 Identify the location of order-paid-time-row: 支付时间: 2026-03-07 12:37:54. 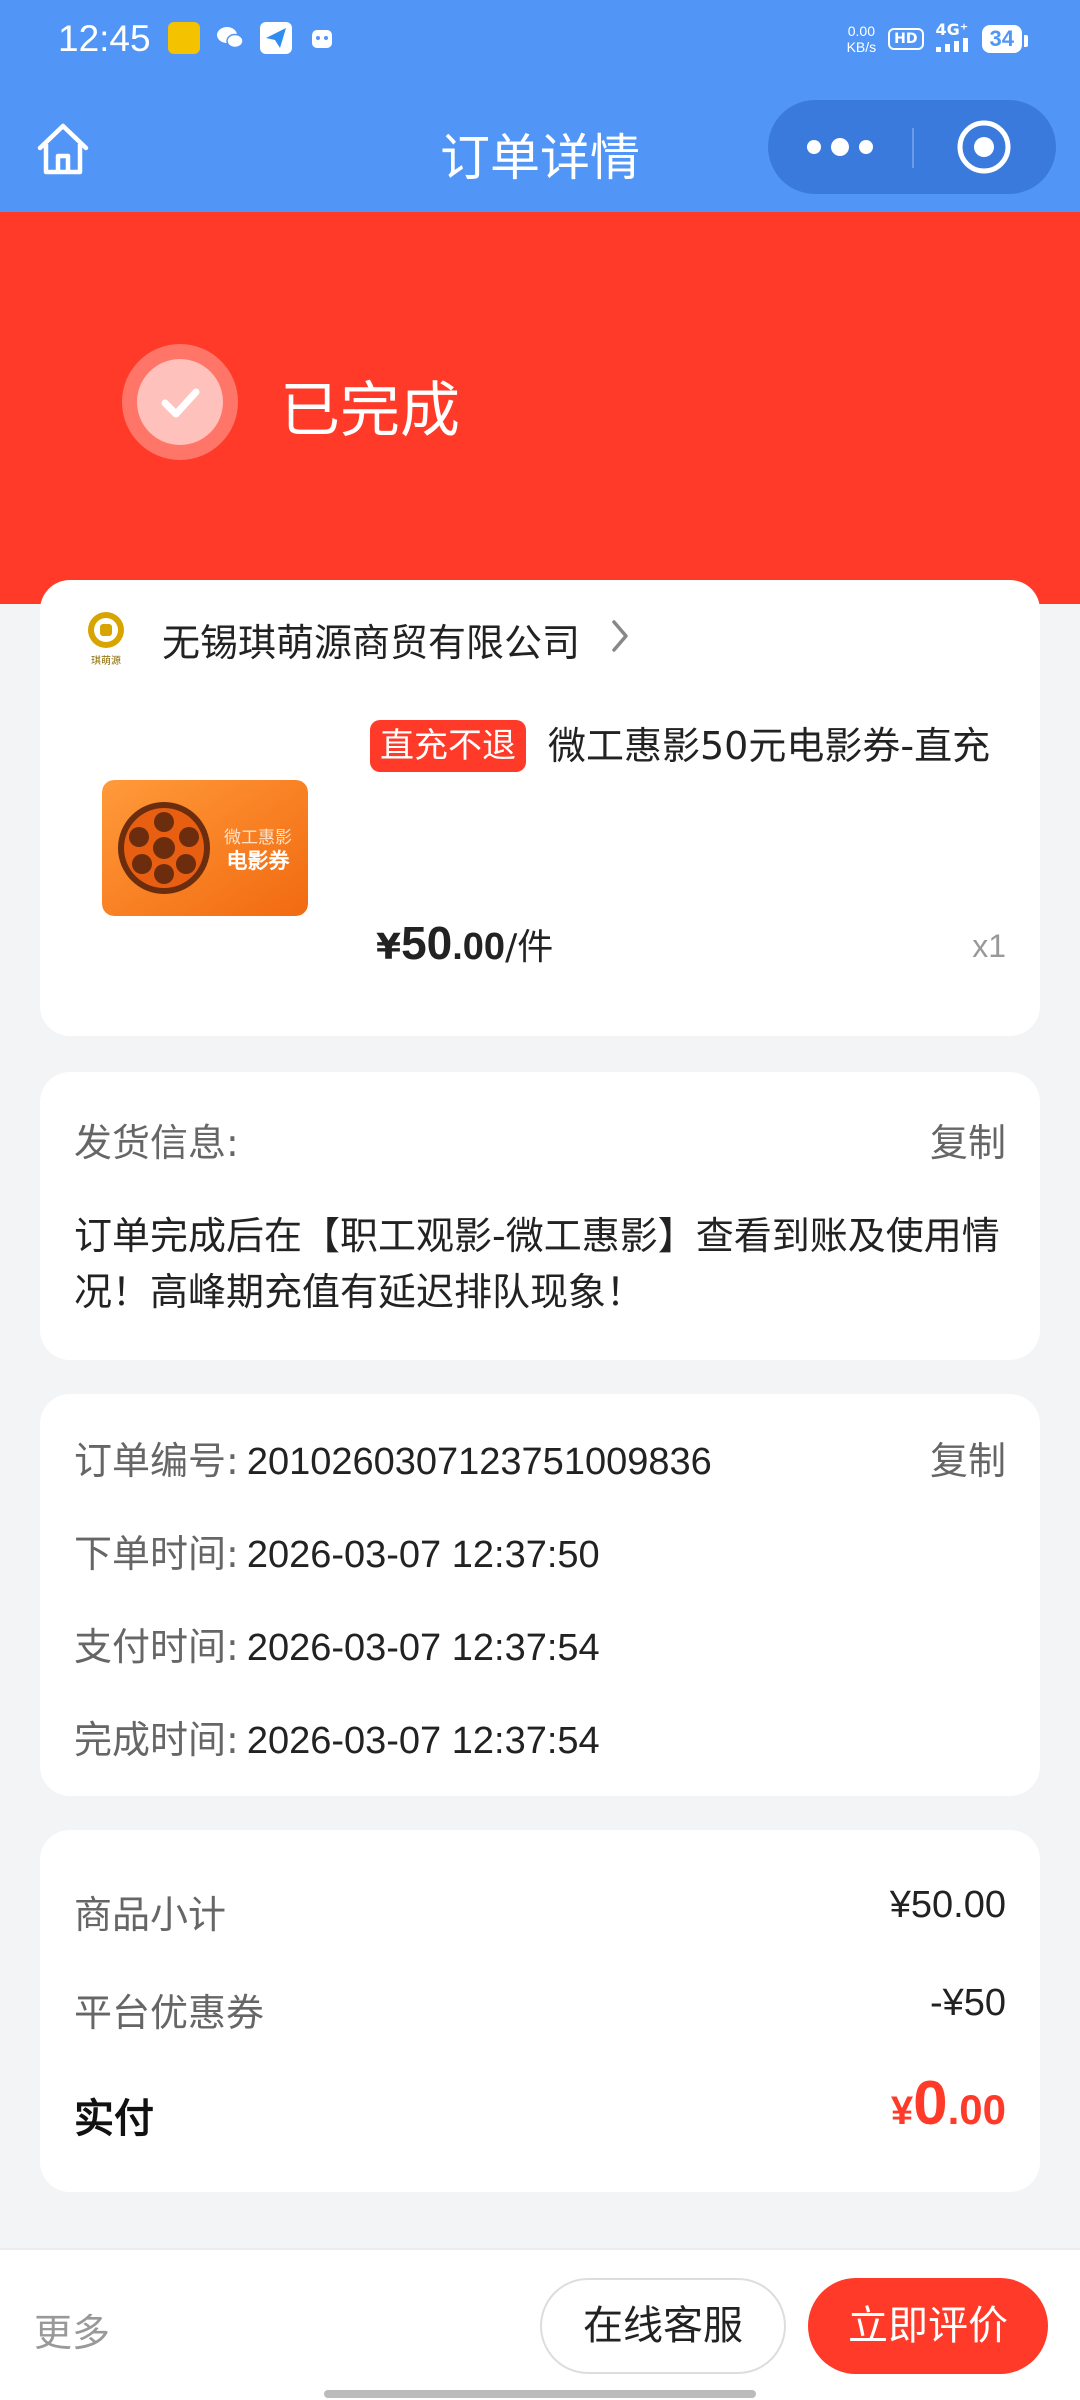
(337, 1647).